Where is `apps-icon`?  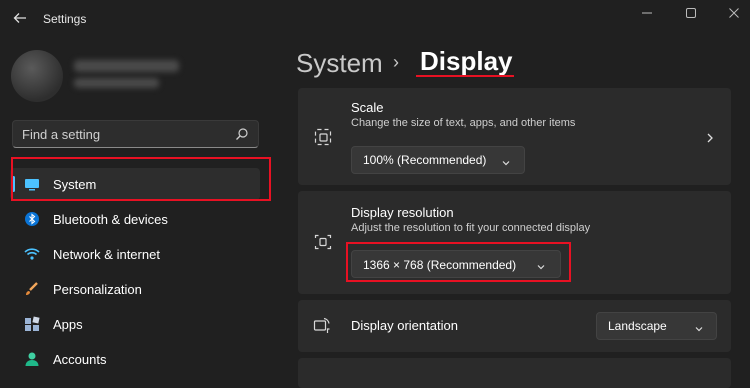
apps-icon is located at coordinates (32, 324).